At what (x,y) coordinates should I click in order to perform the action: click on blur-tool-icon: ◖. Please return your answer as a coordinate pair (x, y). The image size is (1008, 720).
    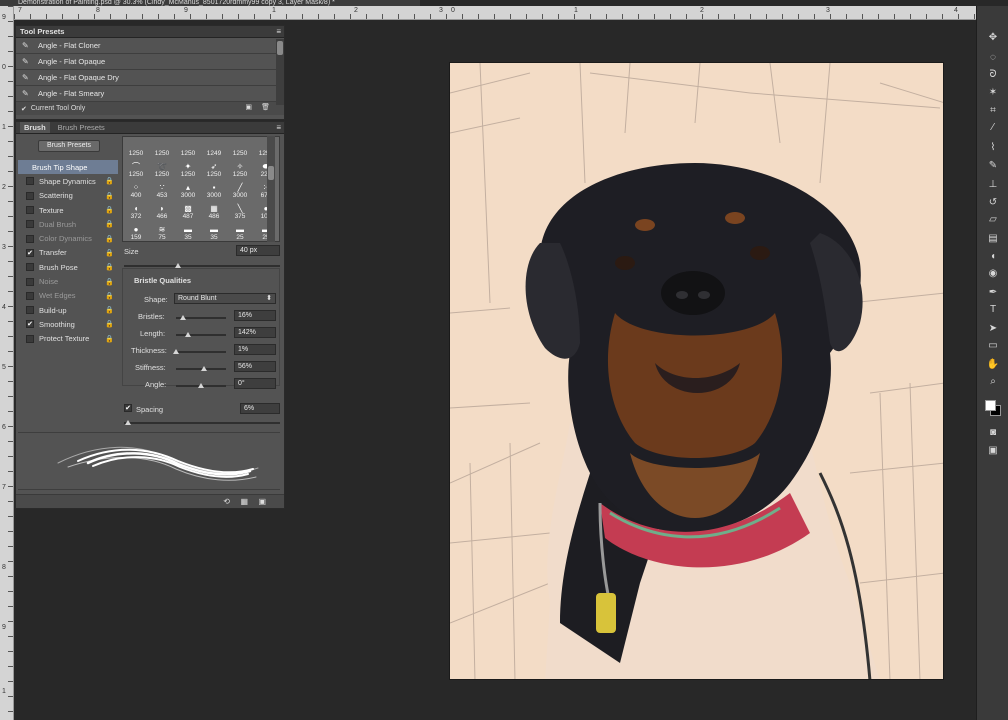
    Looking at the image, I should click on (993, 257).